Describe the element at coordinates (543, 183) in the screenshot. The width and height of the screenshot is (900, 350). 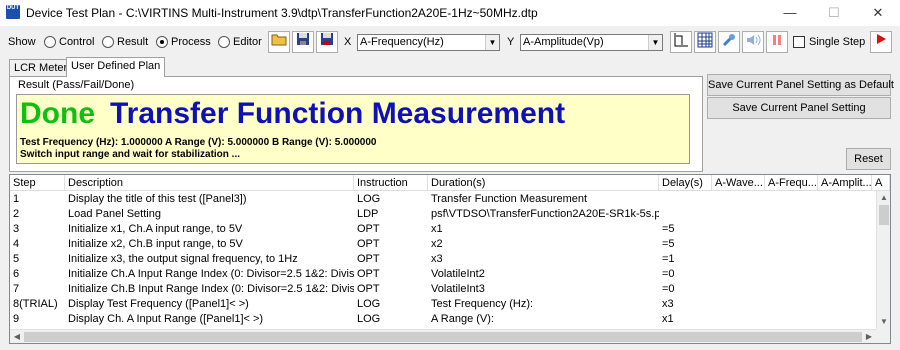
I see `column-header: Duration(s)` at that location.